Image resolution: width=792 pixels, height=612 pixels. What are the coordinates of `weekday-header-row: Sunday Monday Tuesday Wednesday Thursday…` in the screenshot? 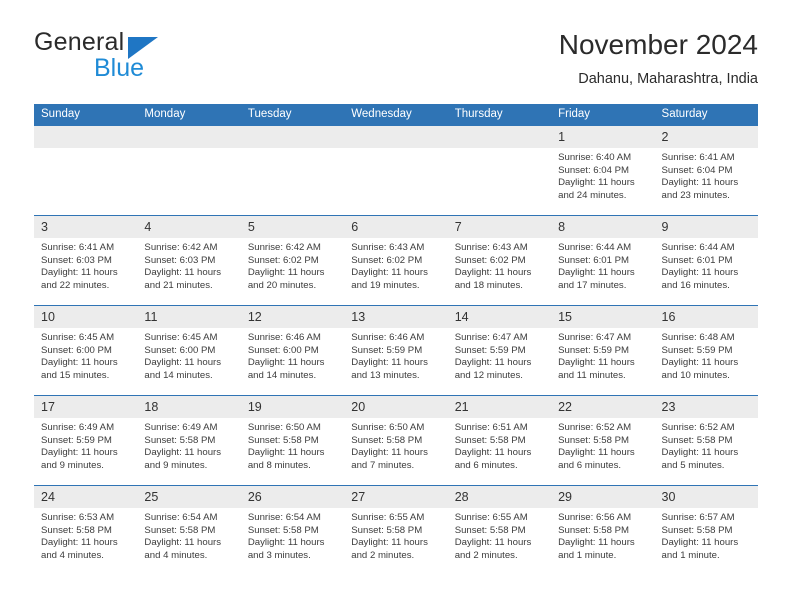 It's located at (396, 114).